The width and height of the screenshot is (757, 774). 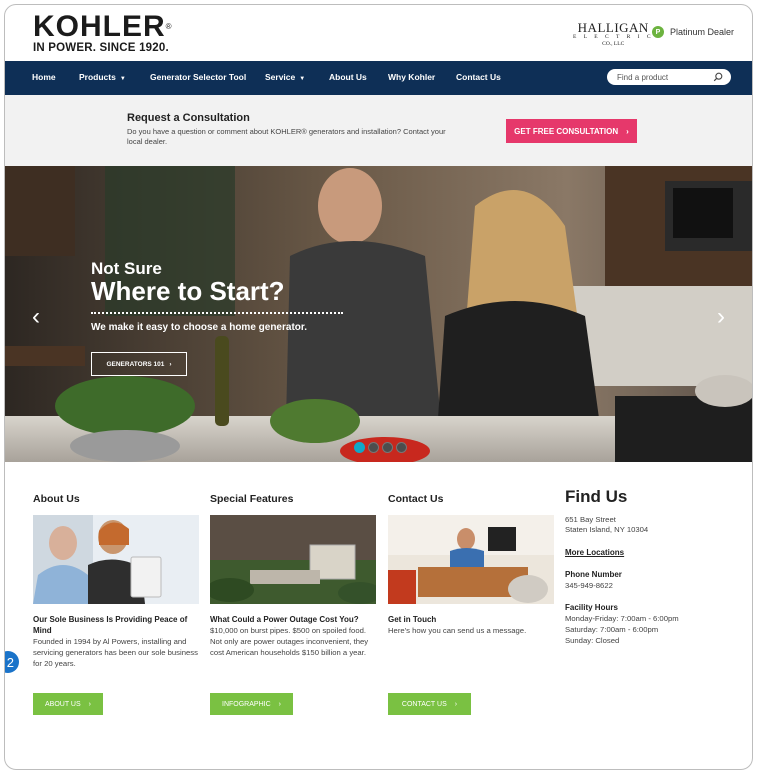 I want to click on hero-divider, so click(x=217, y=313).